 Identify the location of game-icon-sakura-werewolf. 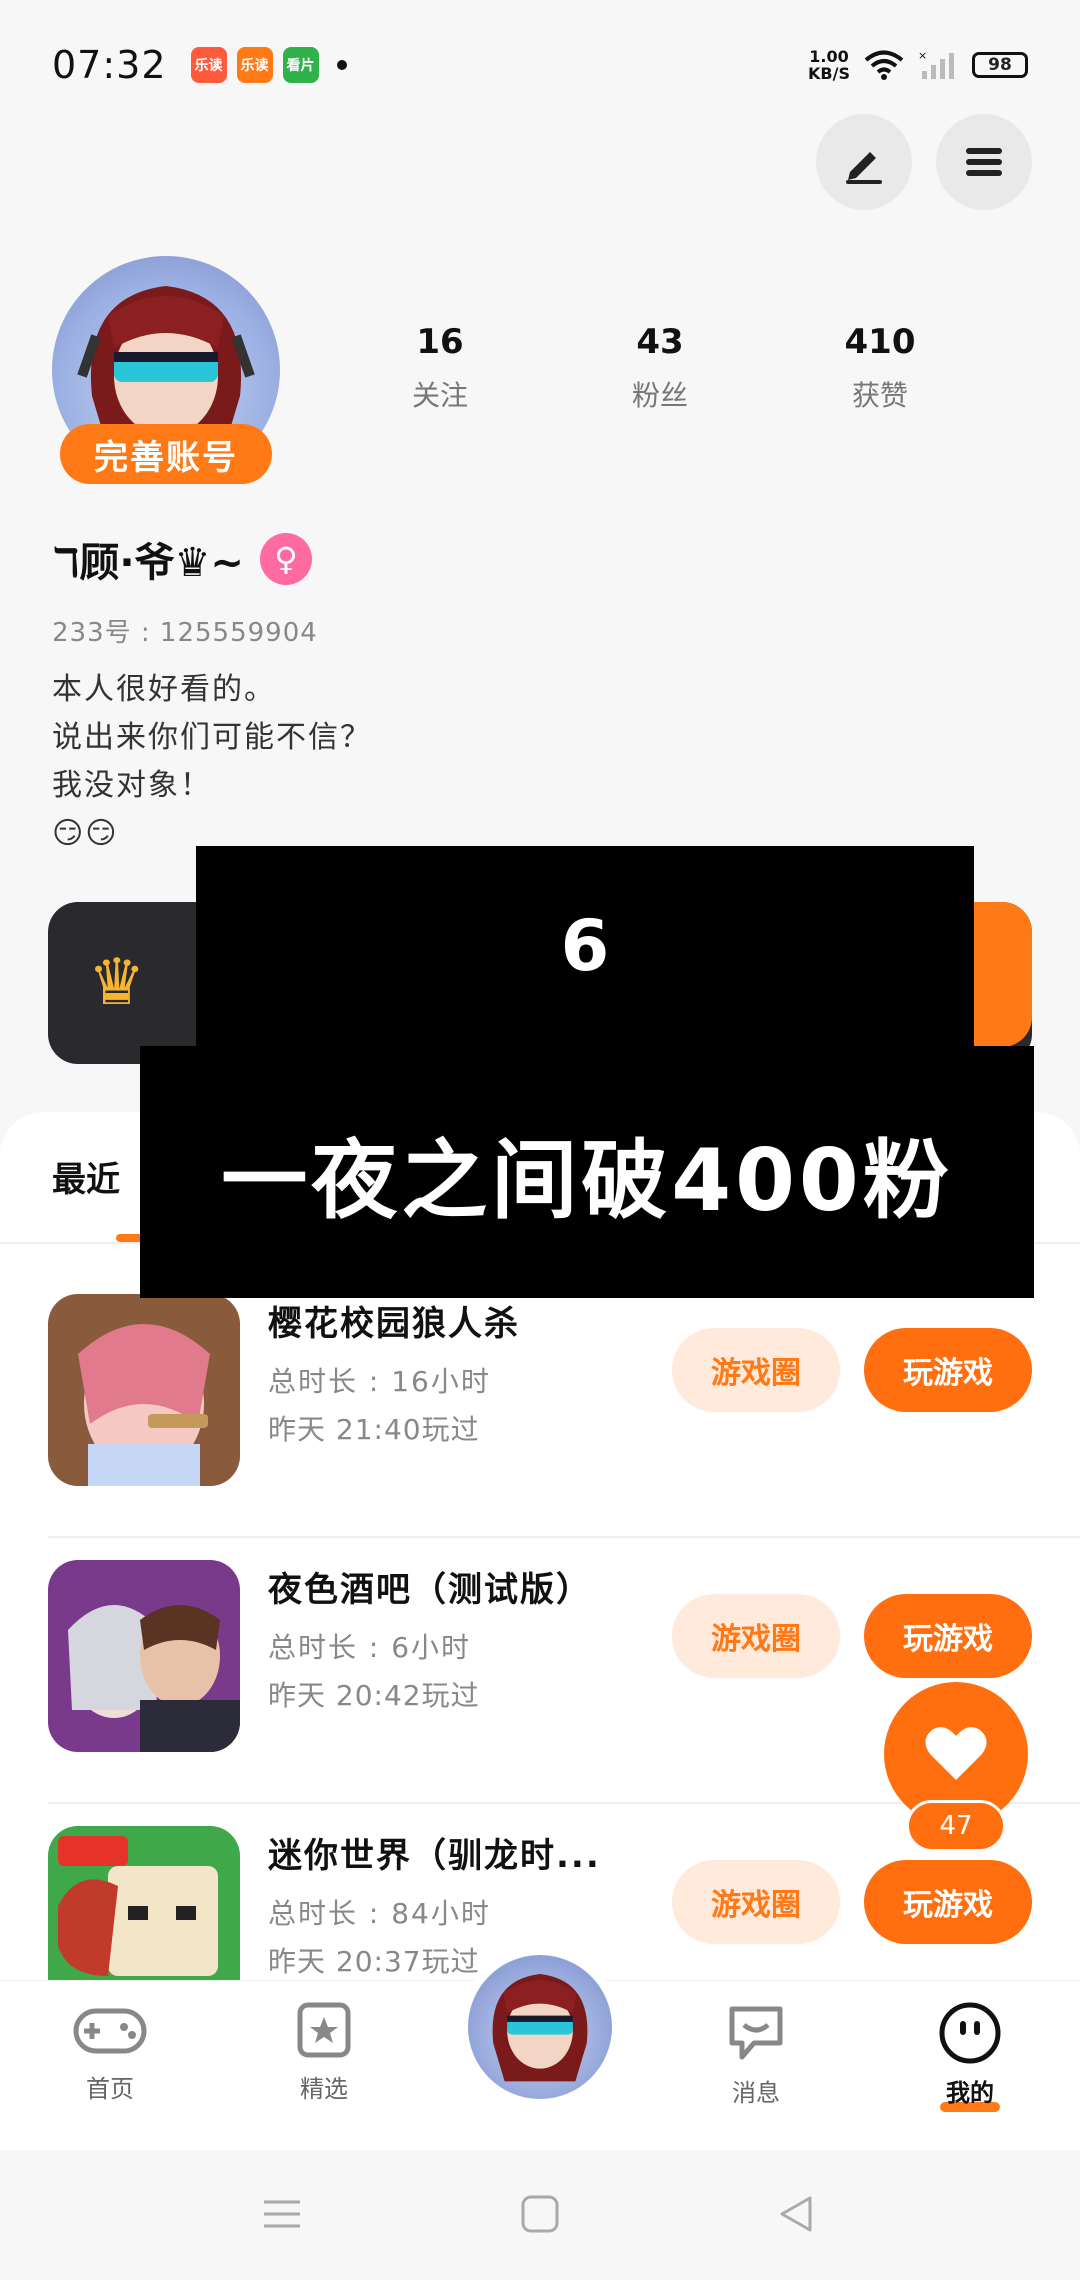
(144, 1390).